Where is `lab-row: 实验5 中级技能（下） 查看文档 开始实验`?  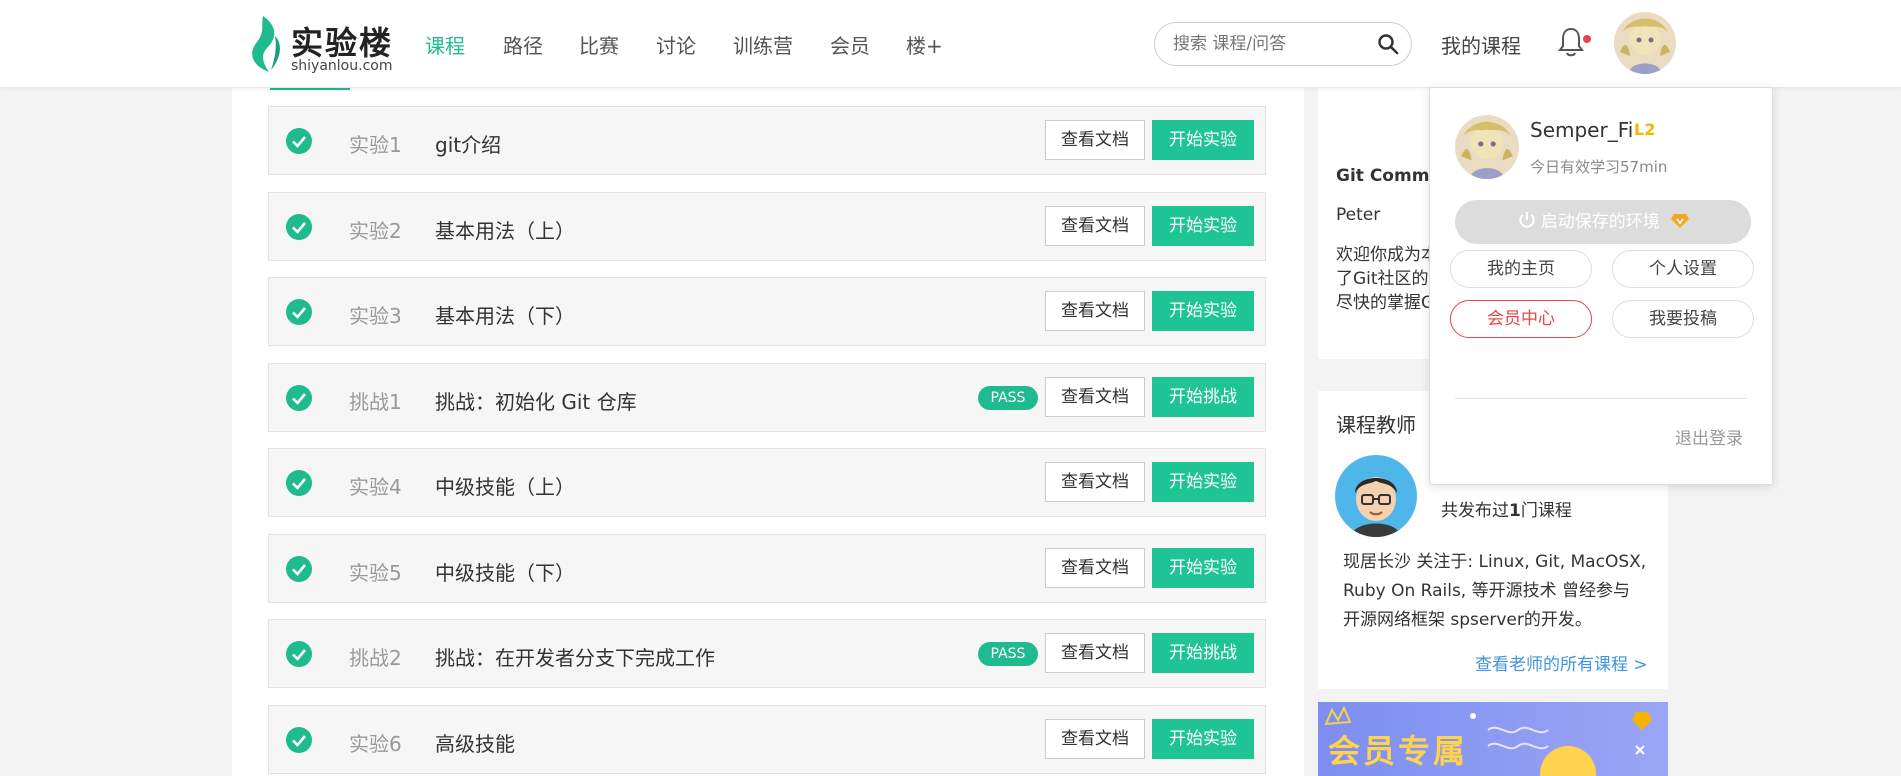 lab-row: 实验5 中级技能（下） 查看文档 开始实验 is located at coordinates (767, 568).